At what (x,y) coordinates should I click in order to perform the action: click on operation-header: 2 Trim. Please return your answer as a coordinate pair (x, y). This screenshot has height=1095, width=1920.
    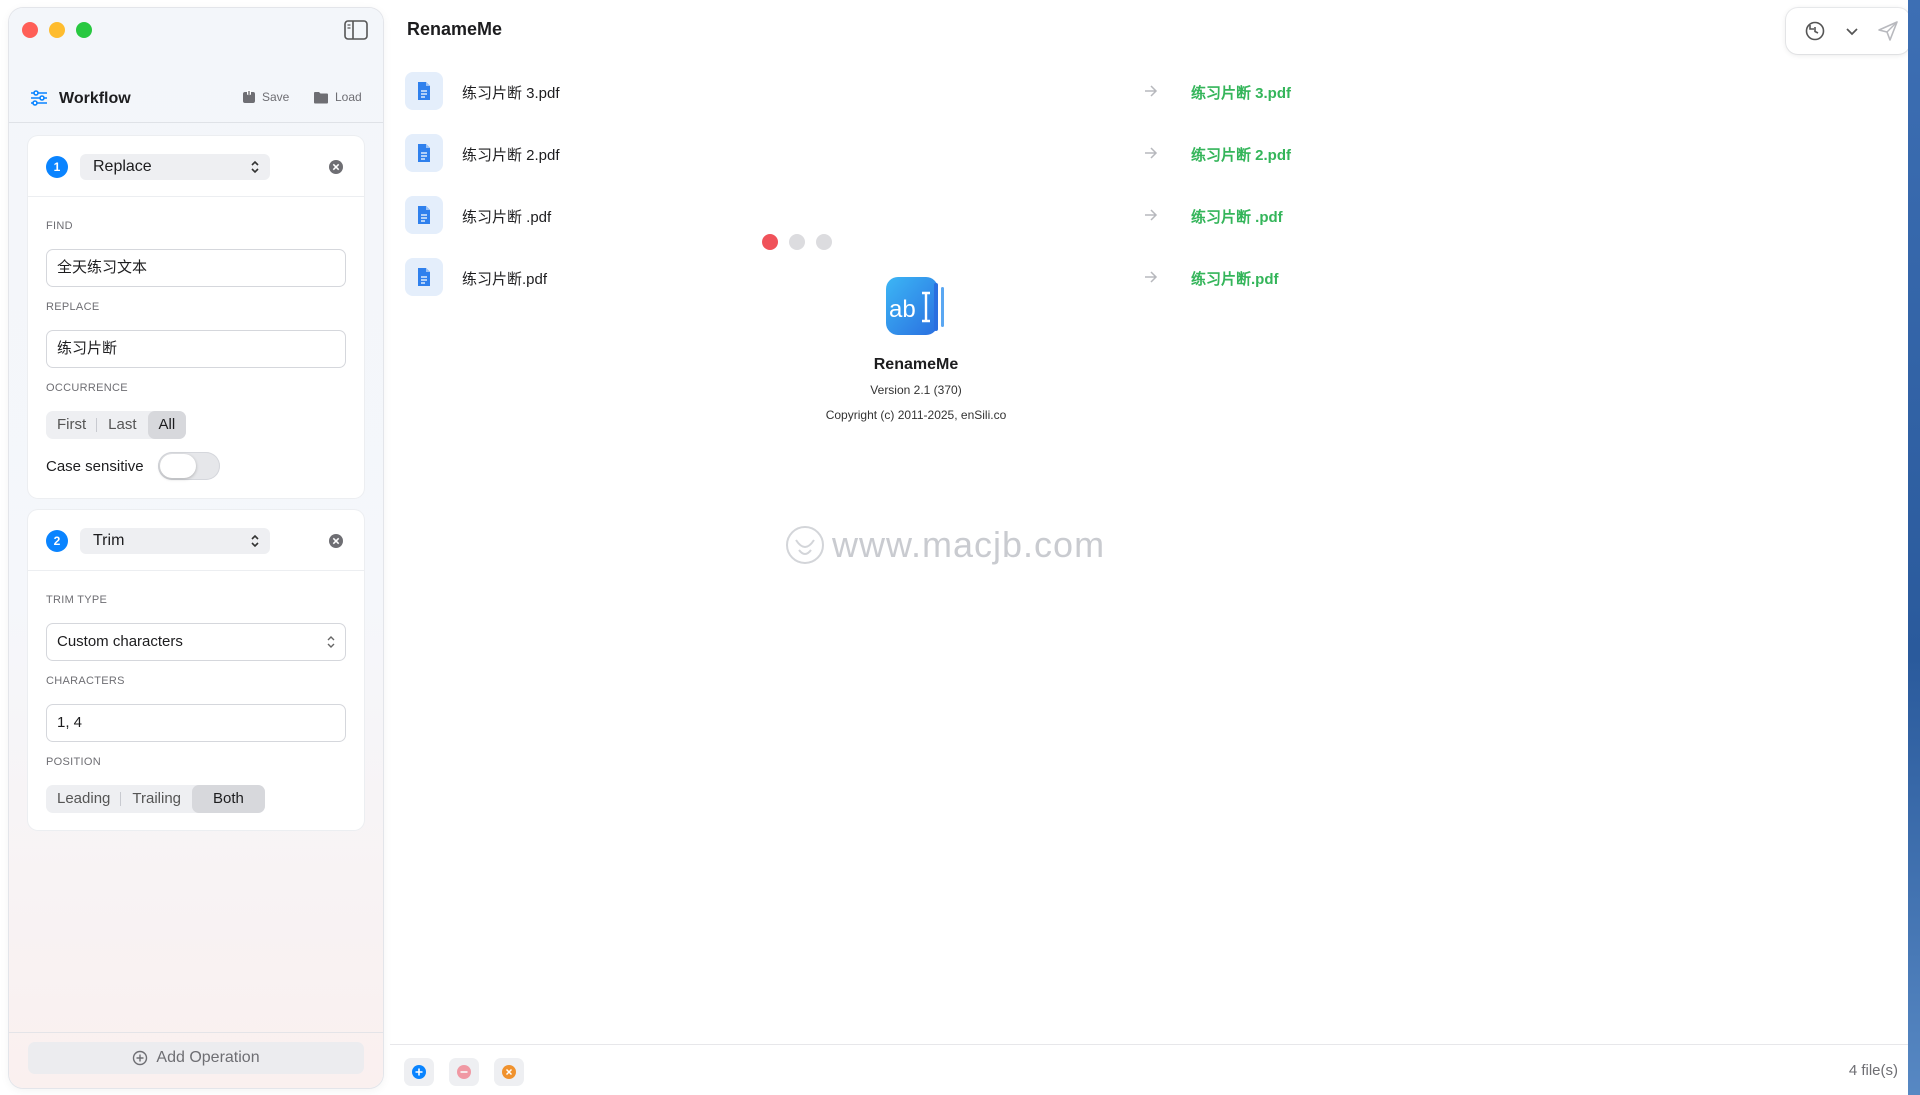
    Looking at the image, I should click on (196, 540).